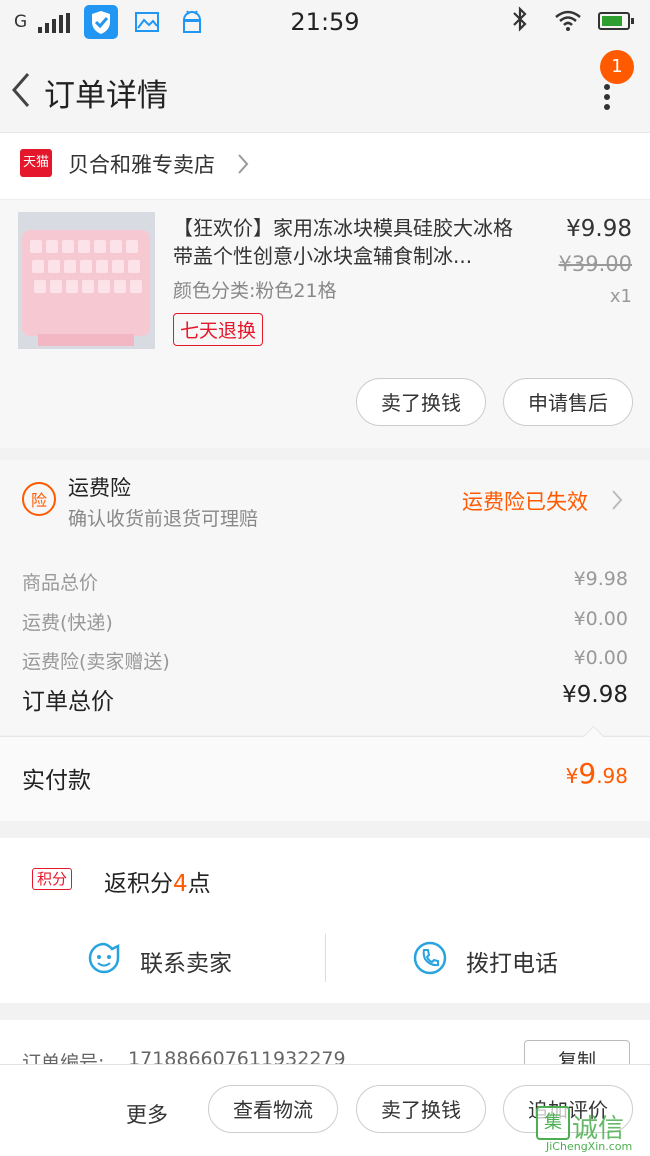 The image size is (650, 1156). What do you see at coordinates (255, 291) in the screenshot?
I see `product-sku: 颜色分类:粉色21格` at bounding box center [255, 291].